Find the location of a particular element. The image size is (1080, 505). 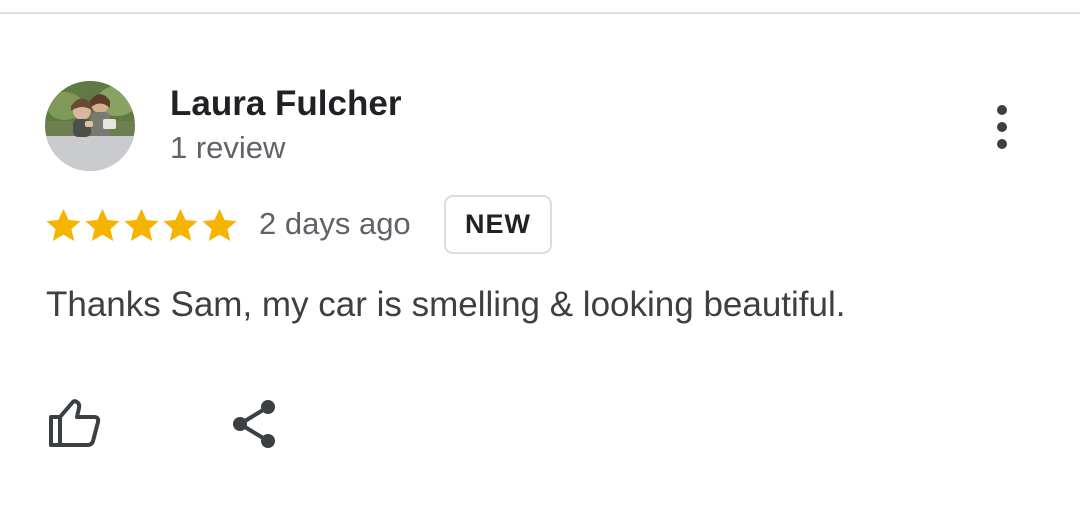

review-time: 2 days ago is located at coordinates (335, 223).